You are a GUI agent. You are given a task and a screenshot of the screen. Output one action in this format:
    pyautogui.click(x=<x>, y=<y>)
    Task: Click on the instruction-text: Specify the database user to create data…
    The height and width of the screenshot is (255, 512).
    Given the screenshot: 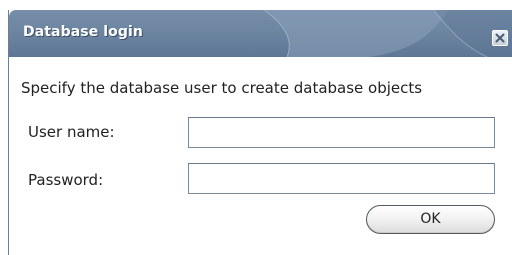 What is the action you would take?
    pyautogui.click(x=222, y=88)
    